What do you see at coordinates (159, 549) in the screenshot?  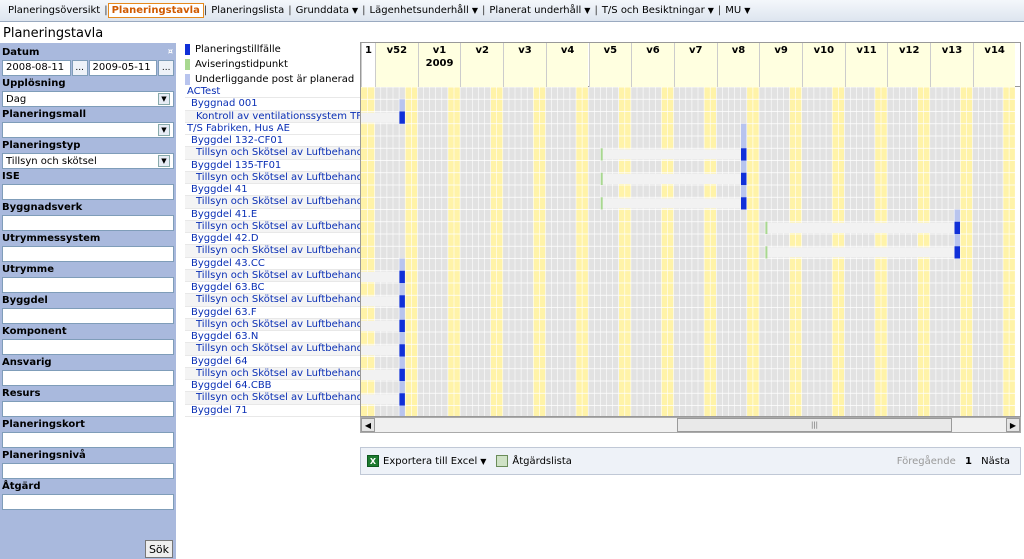 I see `search-button: Sök` at bounding box center [159, 549].